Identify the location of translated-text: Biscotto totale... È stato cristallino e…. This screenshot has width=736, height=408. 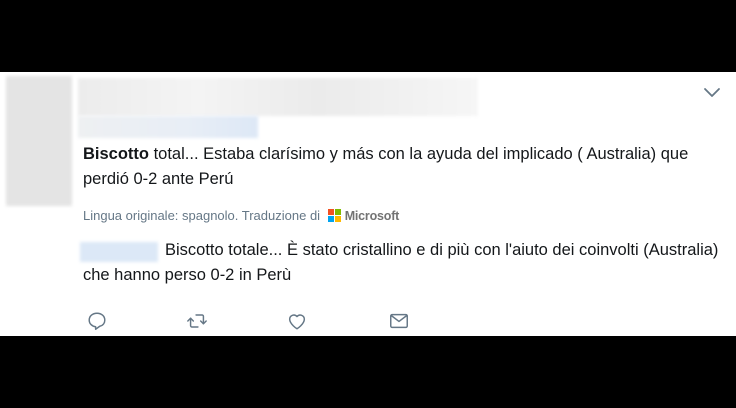
(401, 262).